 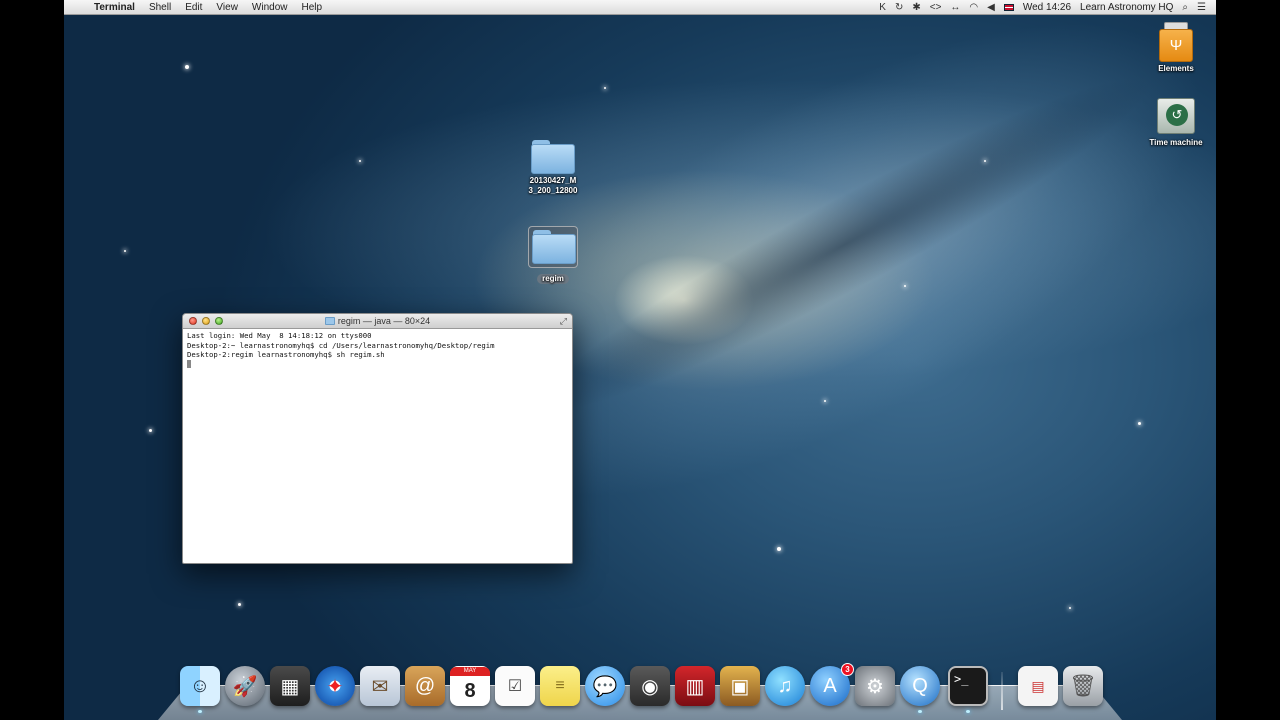 What do you see at coordinates (553, 185) in the screenshot?
I see `folder-label: 20130427_M 3_200_12800` at bounding box center [553, 185].